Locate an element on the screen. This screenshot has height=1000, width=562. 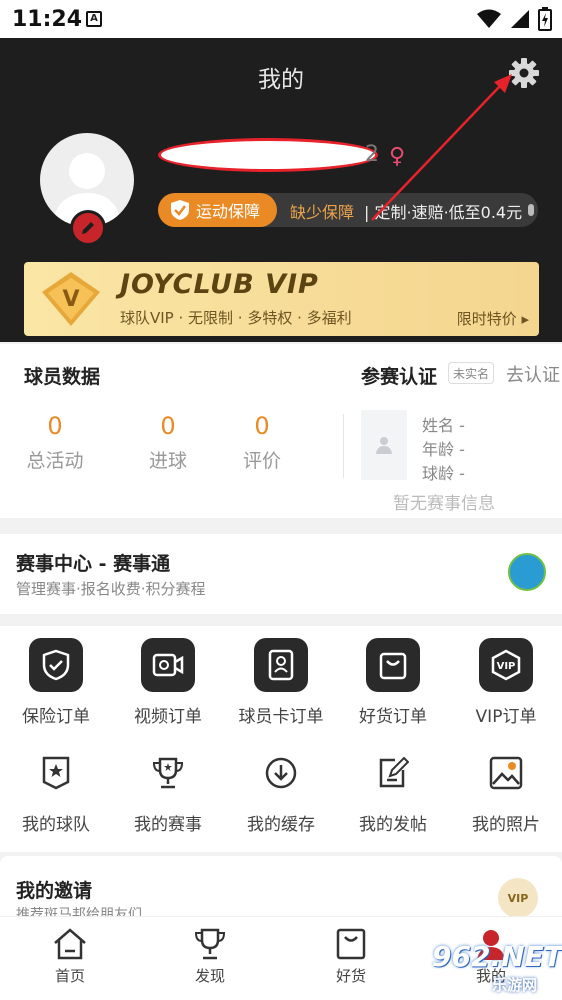
status-icons is located at coordinates (514, 19).